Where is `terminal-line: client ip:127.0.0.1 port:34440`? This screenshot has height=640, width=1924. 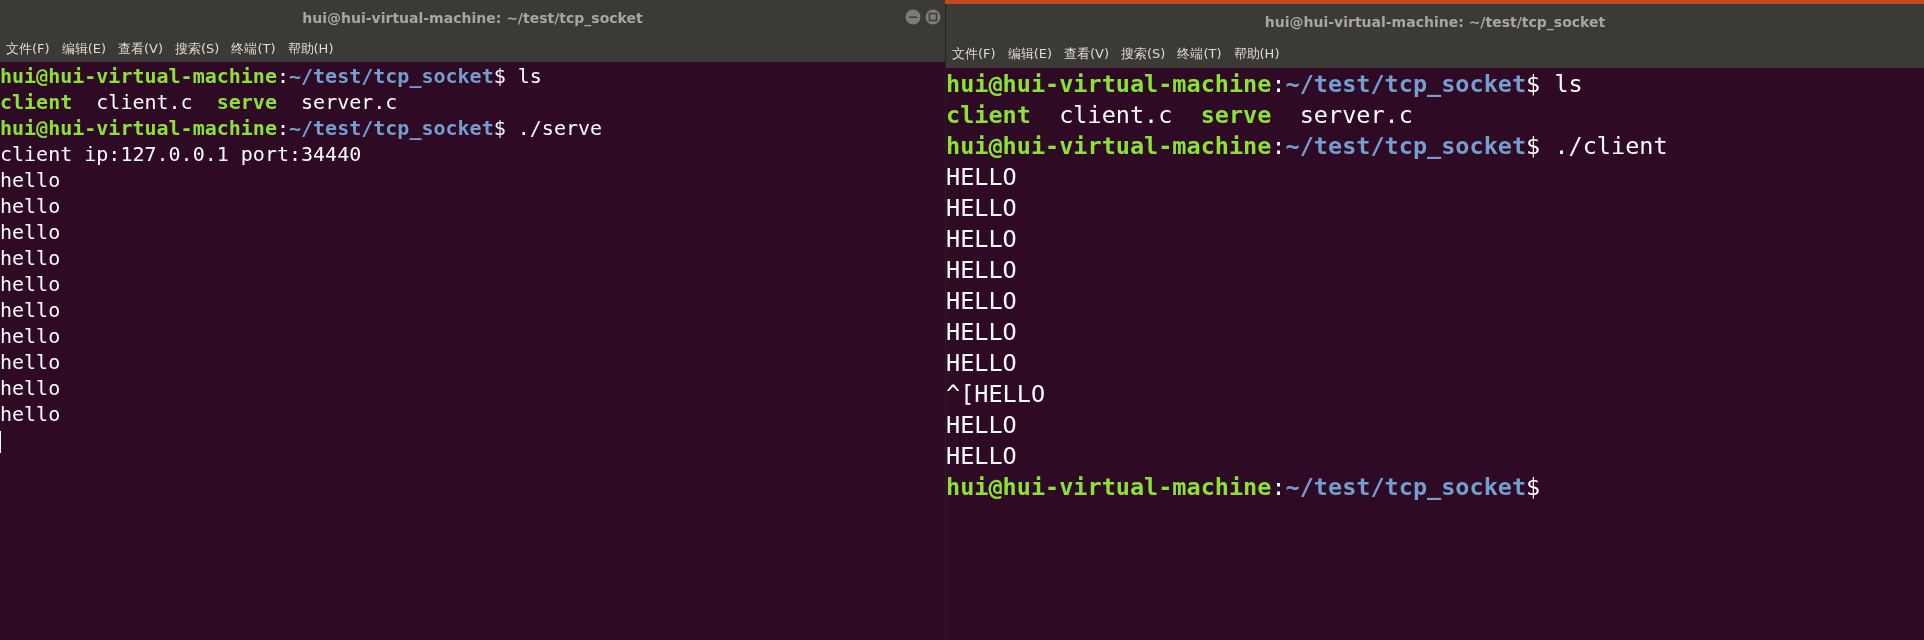
terminal-line: client ip:127.0.0.1 port:34440 is located at coordinates (181, 154).